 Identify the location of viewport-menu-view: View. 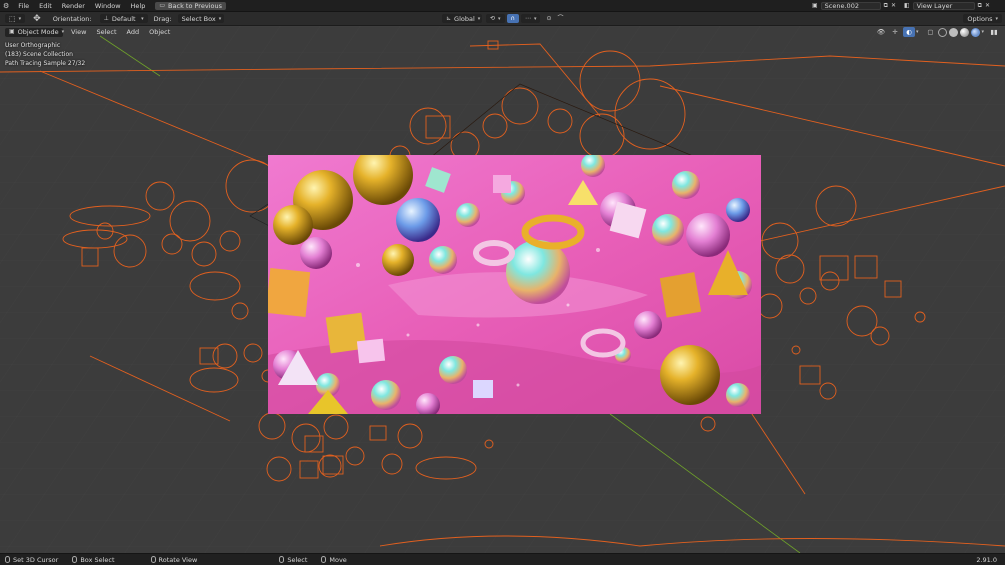
(78, 32).